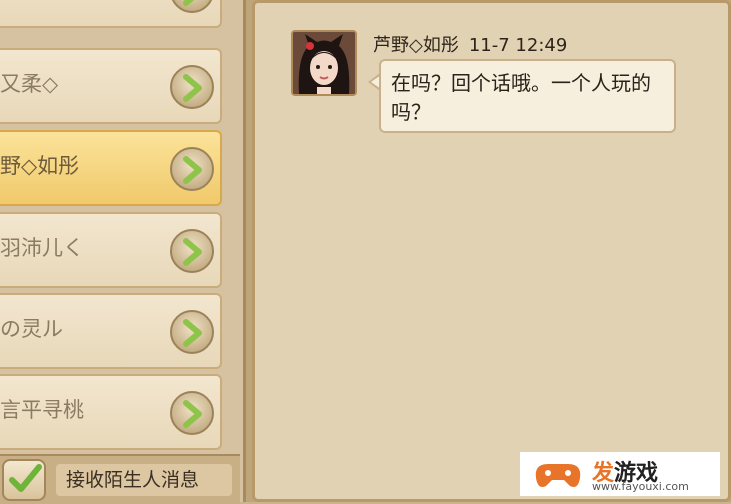 Image resolution: width=731 pixels, height=504 pixels. Describe the element at coordinates (640, 486) in the screenshot. I see `watermark-url: www.fayouxi.com` at that location.